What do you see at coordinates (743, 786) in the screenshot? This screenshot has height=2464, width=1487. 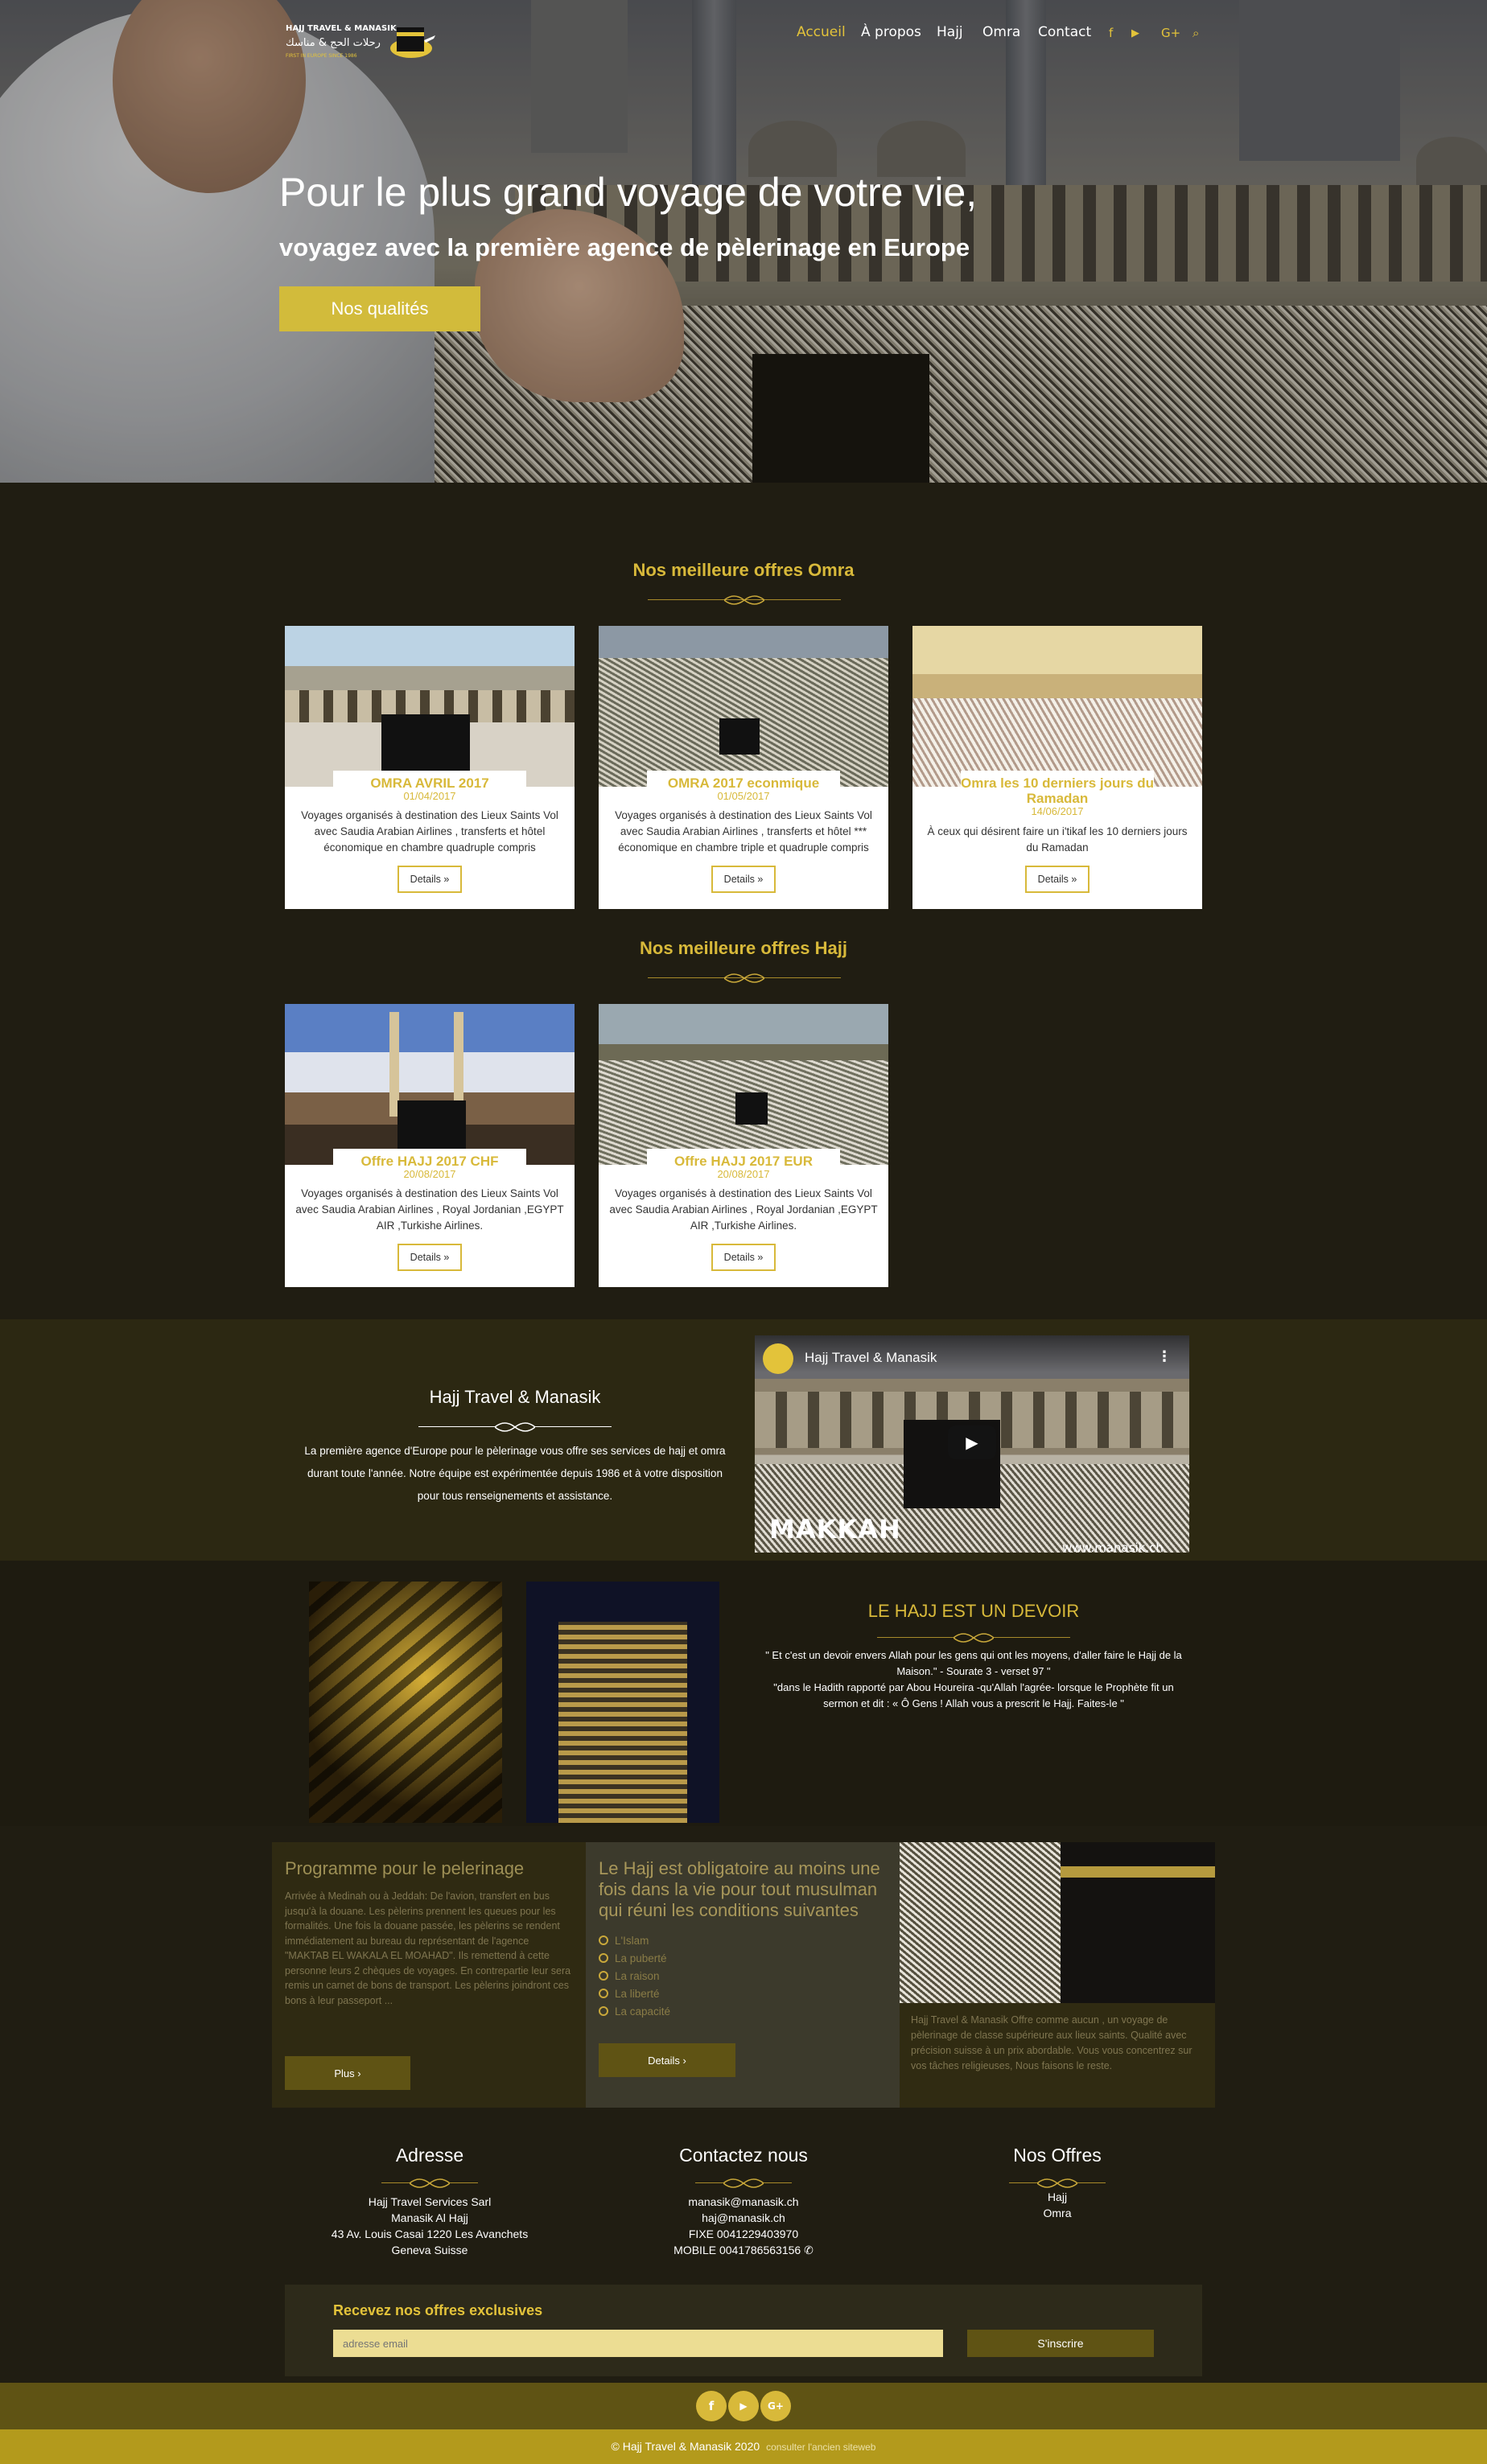 I see `card-title: OMRA 2017 econmique 01/05/2017` at bounding box center [743, 786].